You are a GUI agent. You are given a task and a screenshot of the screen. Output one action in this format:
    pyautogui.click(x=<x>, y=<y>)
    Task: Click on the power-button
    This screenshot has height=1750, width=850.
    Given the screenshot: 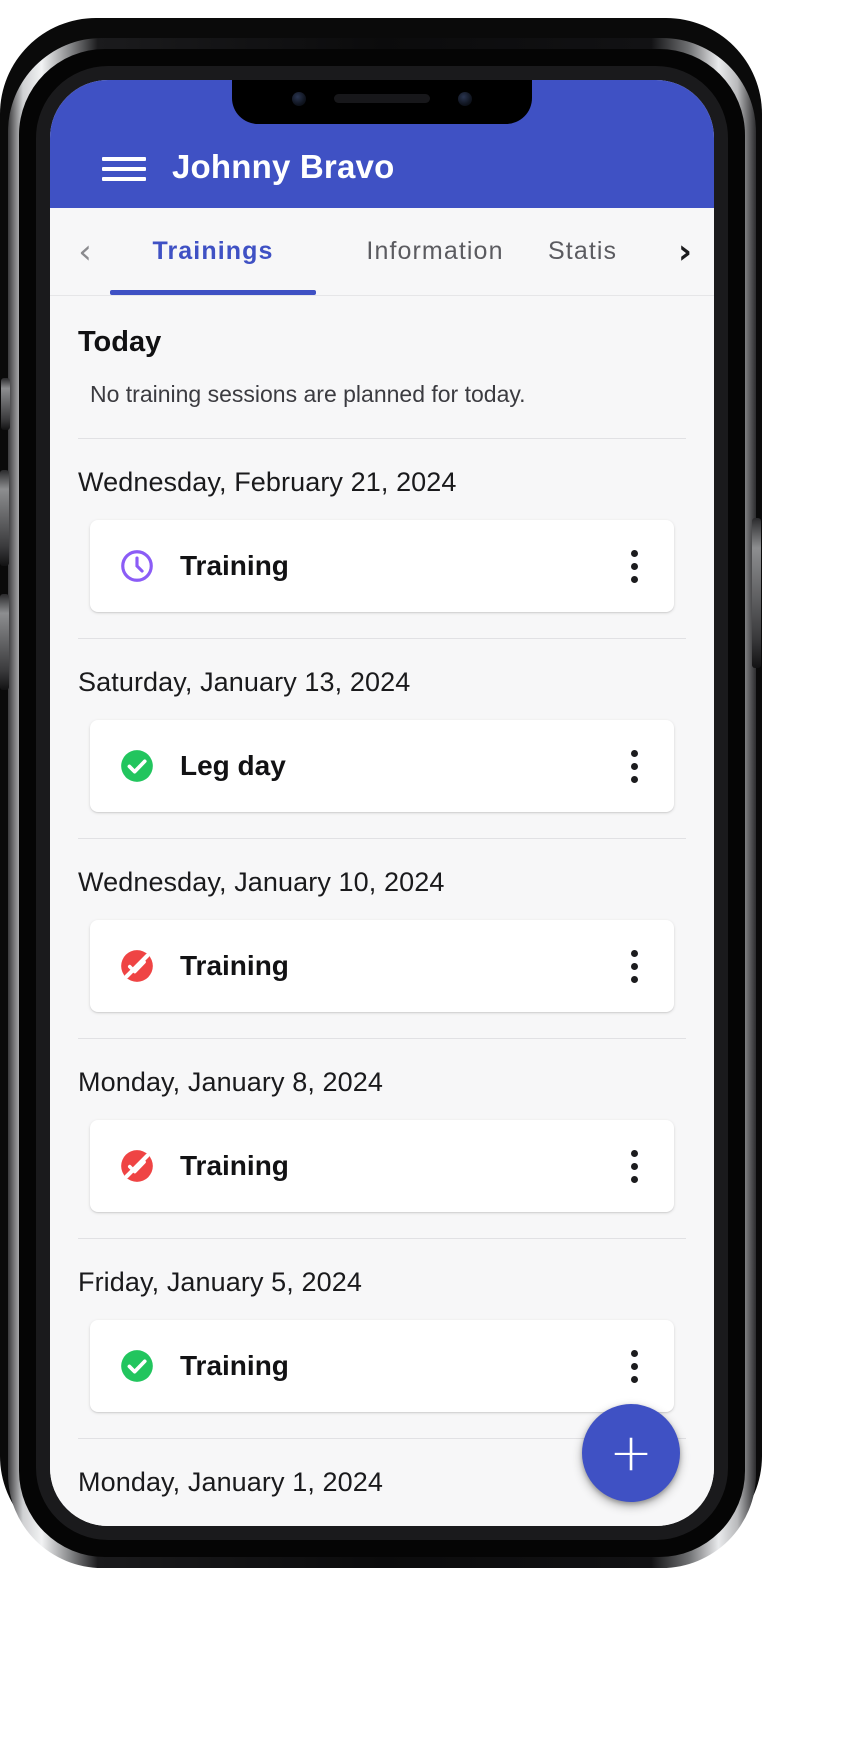 What is the action you would take?
    pyautogui.click(x=756, y=593)
    